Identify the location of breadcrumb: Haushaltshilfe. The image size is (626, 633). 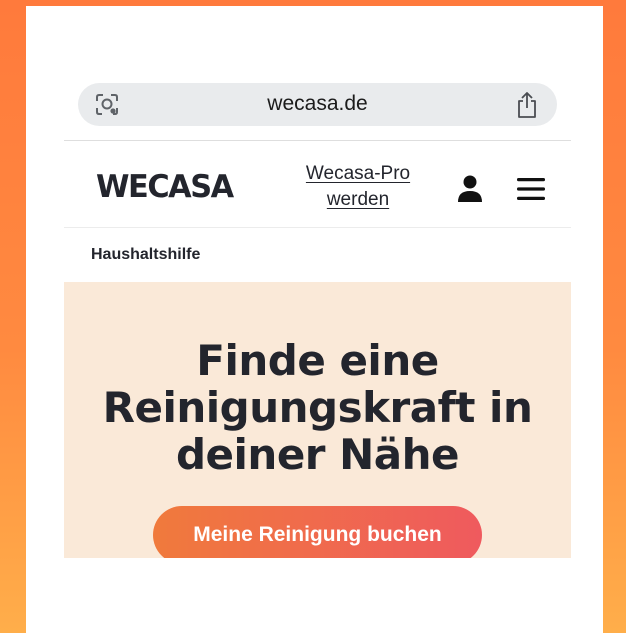
(145, 255).